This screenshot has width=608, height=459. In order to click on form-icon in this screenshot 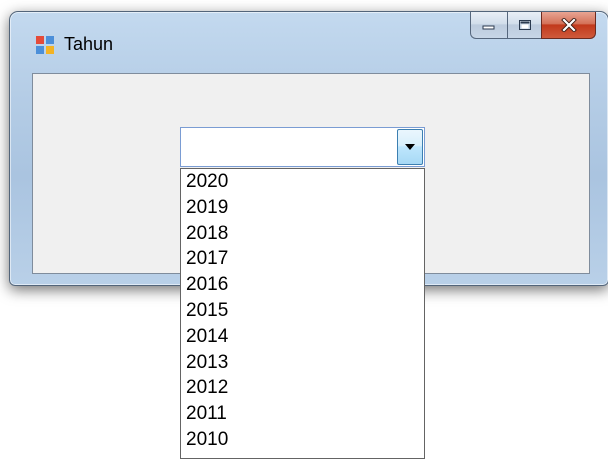, I will do `click(45, 45)`.